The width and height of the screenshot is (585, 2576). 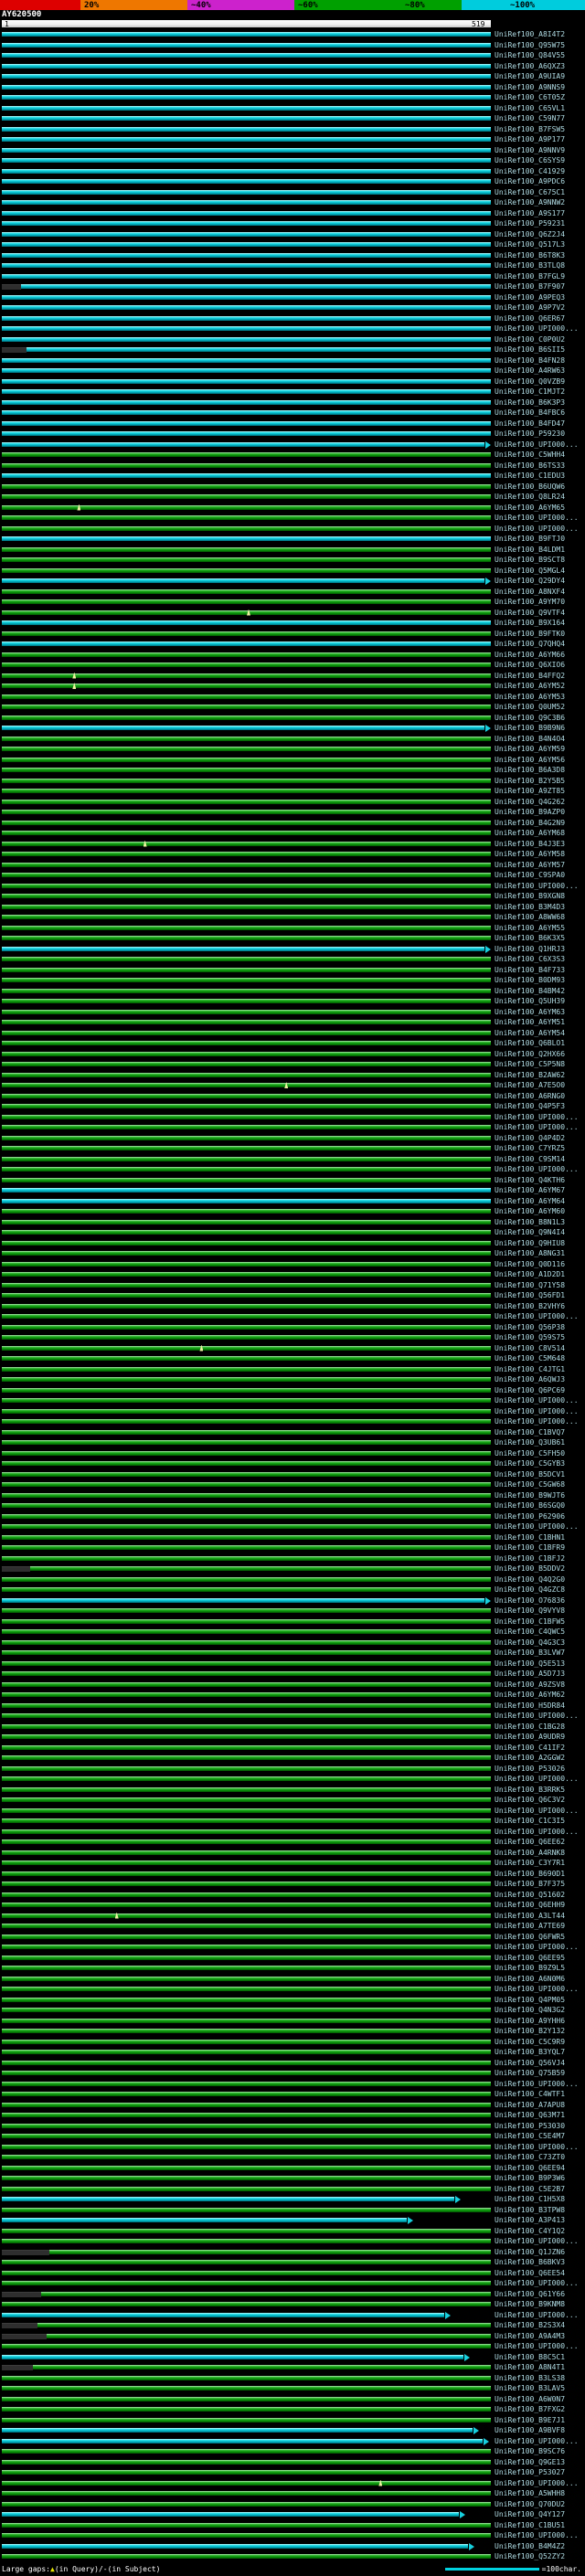 I want to click on hit-label: UniRef100_B4G2N9, so click(x=530, y=823).